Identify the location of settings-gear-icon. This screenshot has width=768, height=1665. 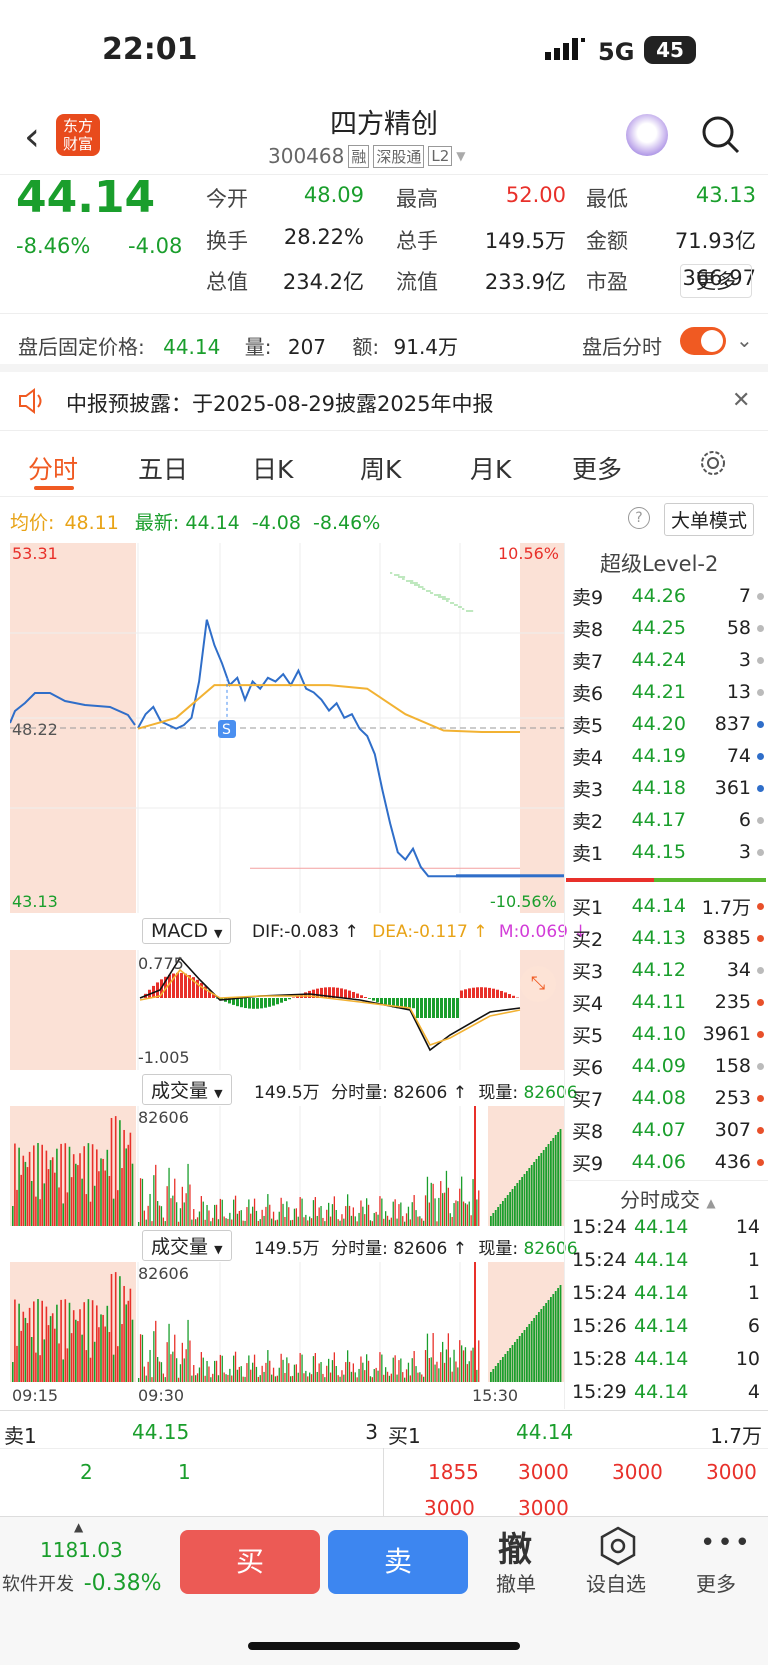
(713, 463).